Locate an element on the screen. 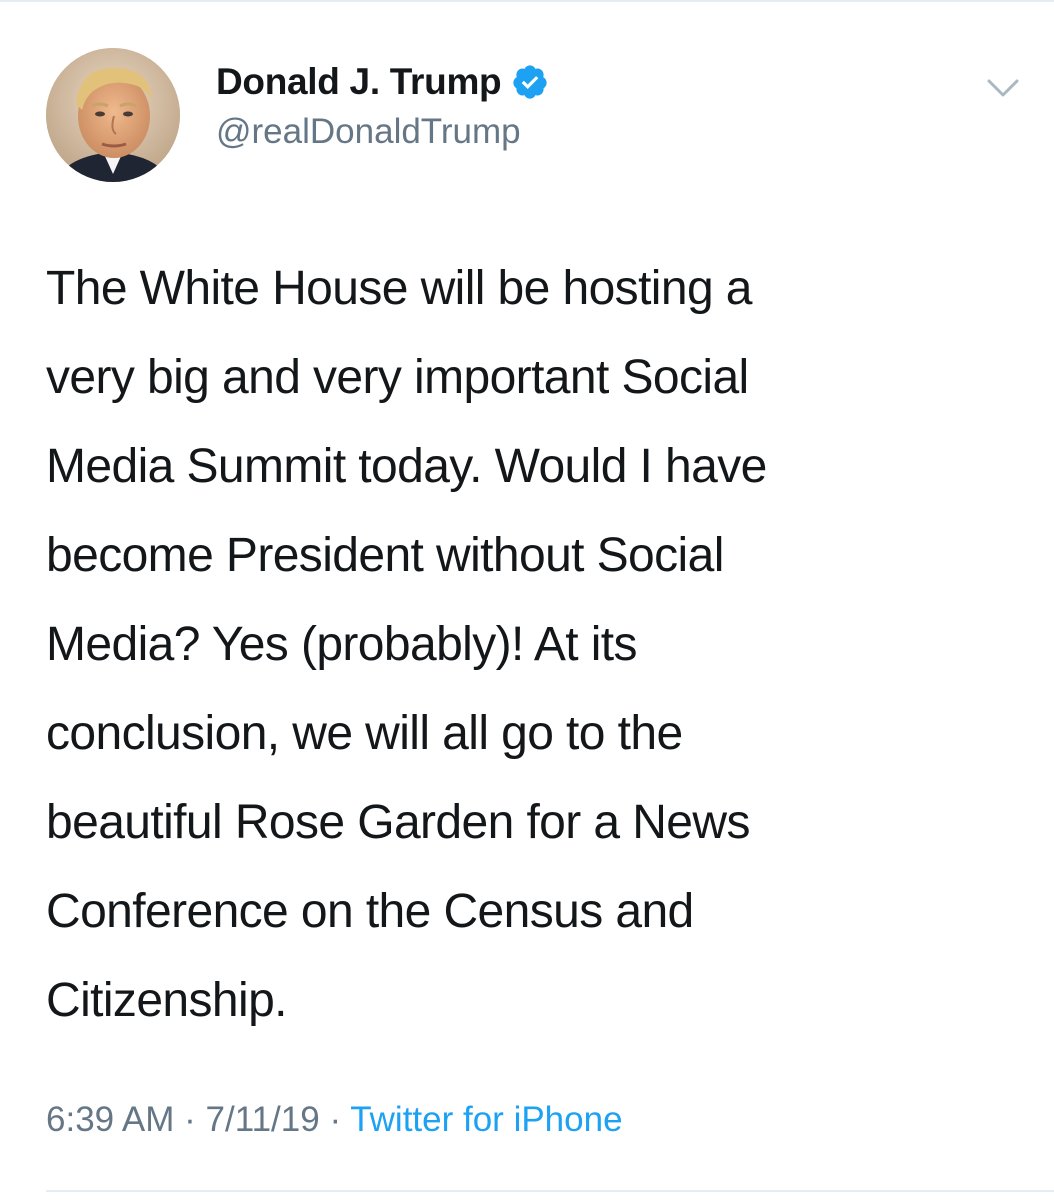 Image resolution: width=1054 pixels, height=1200 pixels. author-block: Donald J. Trump @realDonaldTrump is located at coordinates (382, 105).